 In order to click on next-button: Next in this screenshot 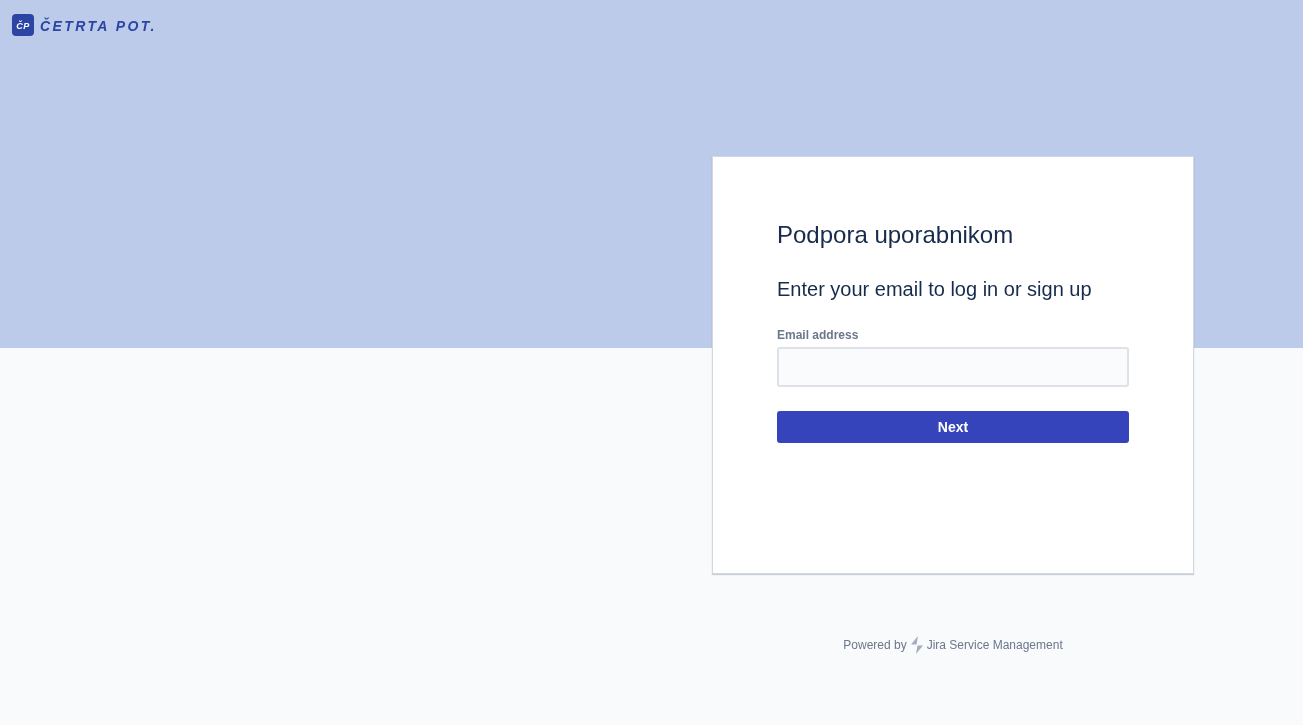, I will do `click(953, 427)`.